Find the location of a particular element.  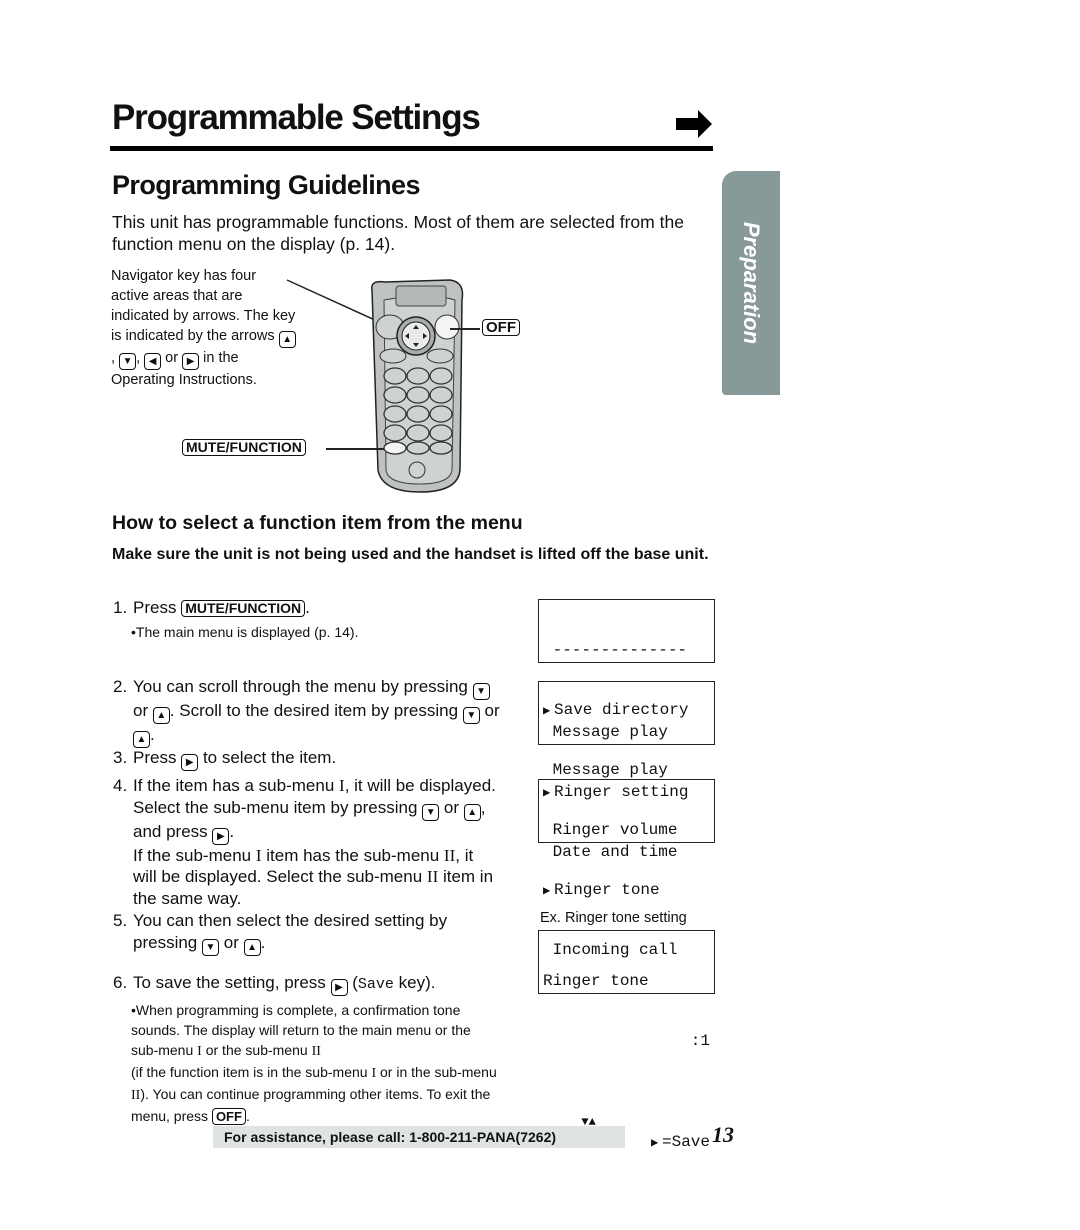

lcd-line-text: -------------- is located at coordinates (615, 650).